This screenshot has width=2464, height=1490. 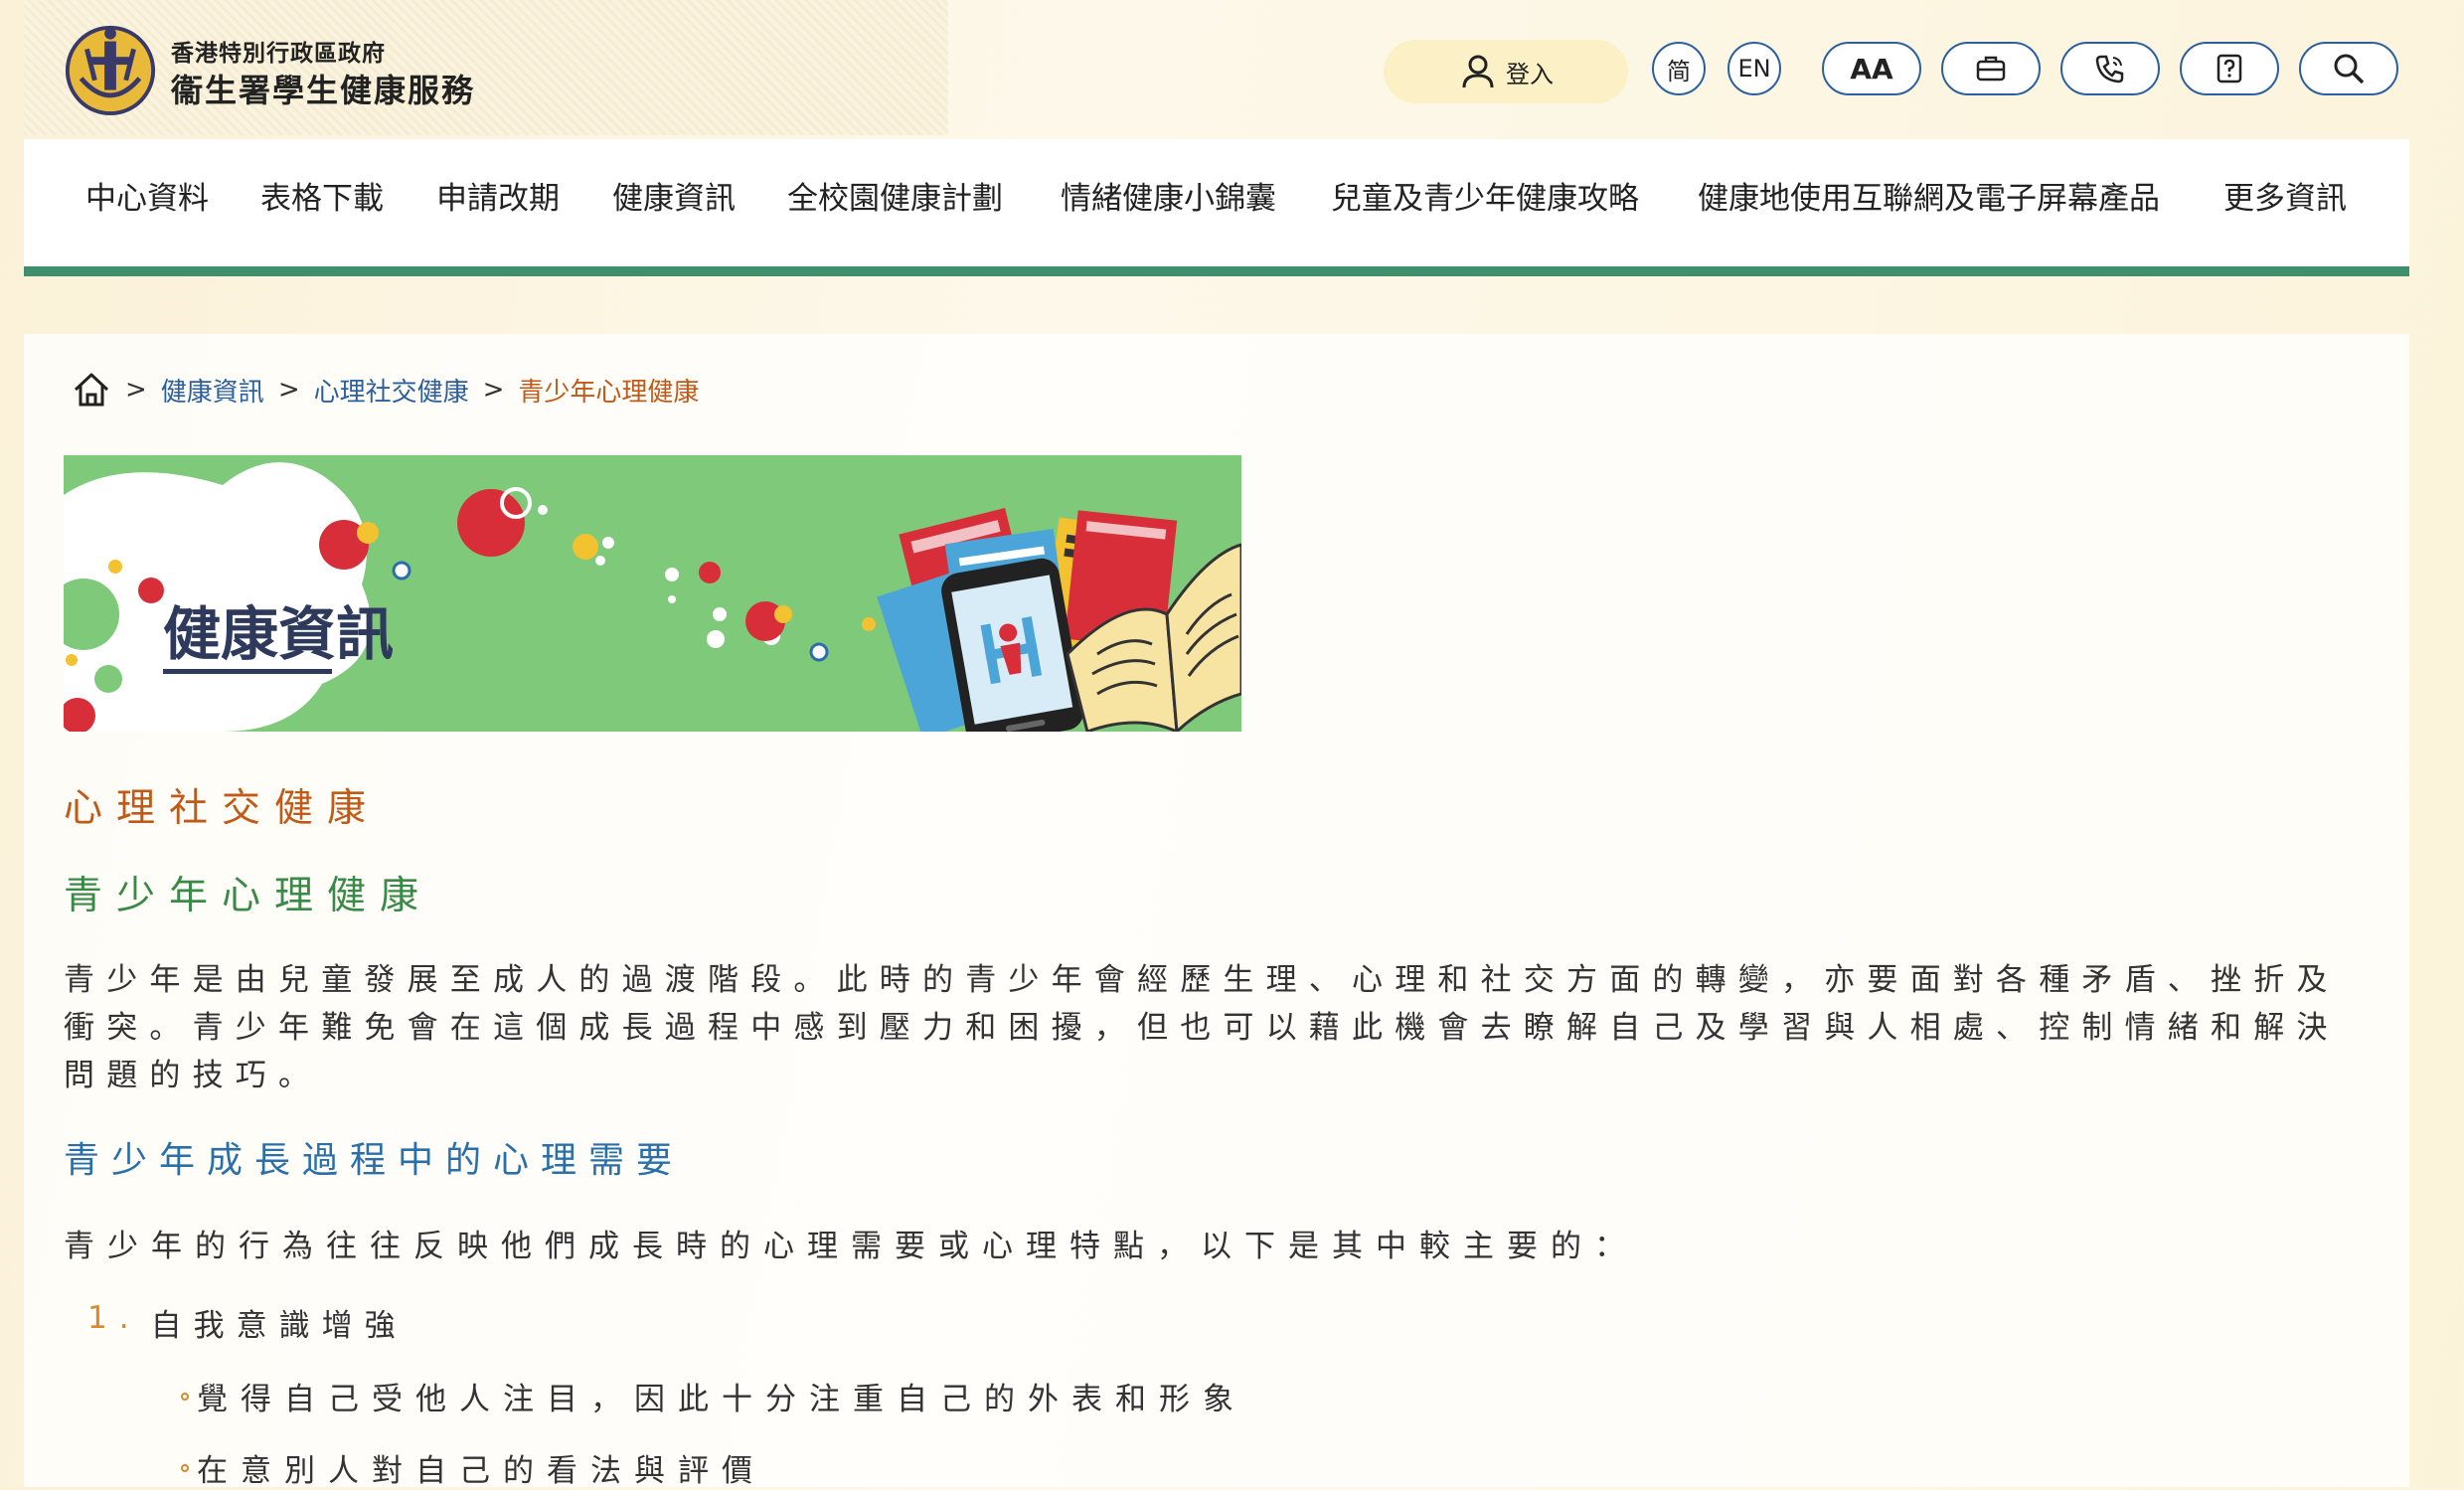 What do you see at coordinates (1217, 271) in the screenshot?
I see `nav-divider` at bounding box center [1217, 271].